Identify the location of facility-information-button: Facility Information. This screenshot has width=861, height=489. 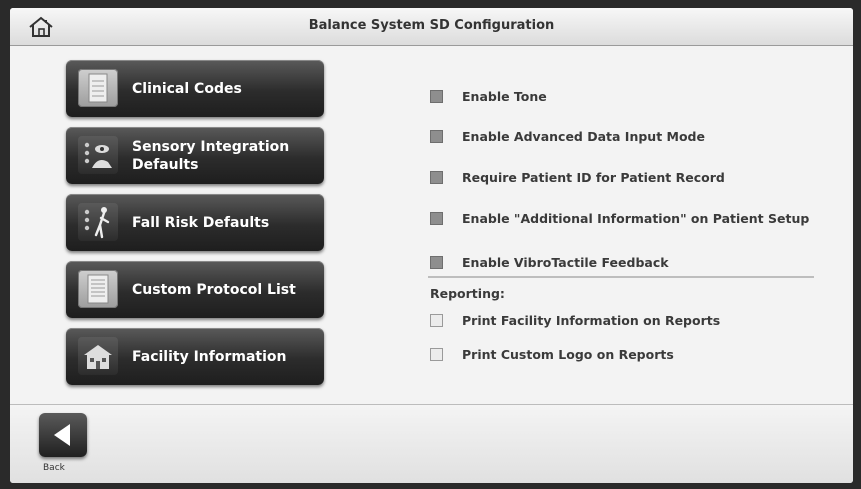
(195, 356).